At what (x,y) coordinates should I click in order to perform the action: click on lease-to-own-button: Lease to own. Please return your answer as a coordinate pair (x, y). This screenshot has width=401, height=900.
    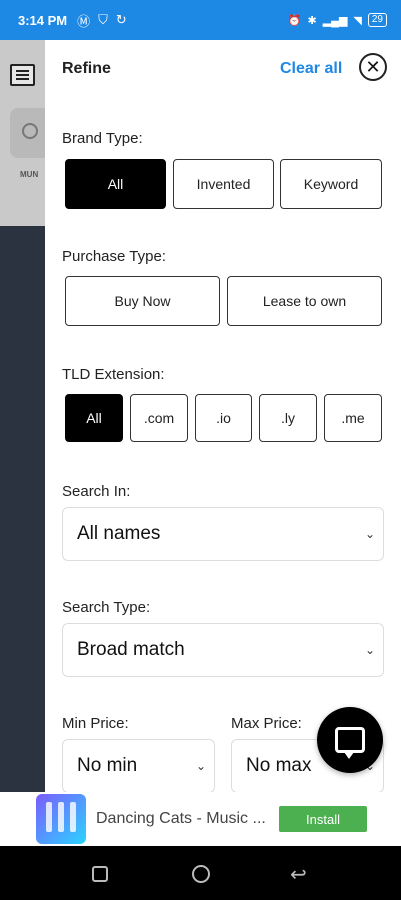
    Looking at the image, I should click on (304, 301).